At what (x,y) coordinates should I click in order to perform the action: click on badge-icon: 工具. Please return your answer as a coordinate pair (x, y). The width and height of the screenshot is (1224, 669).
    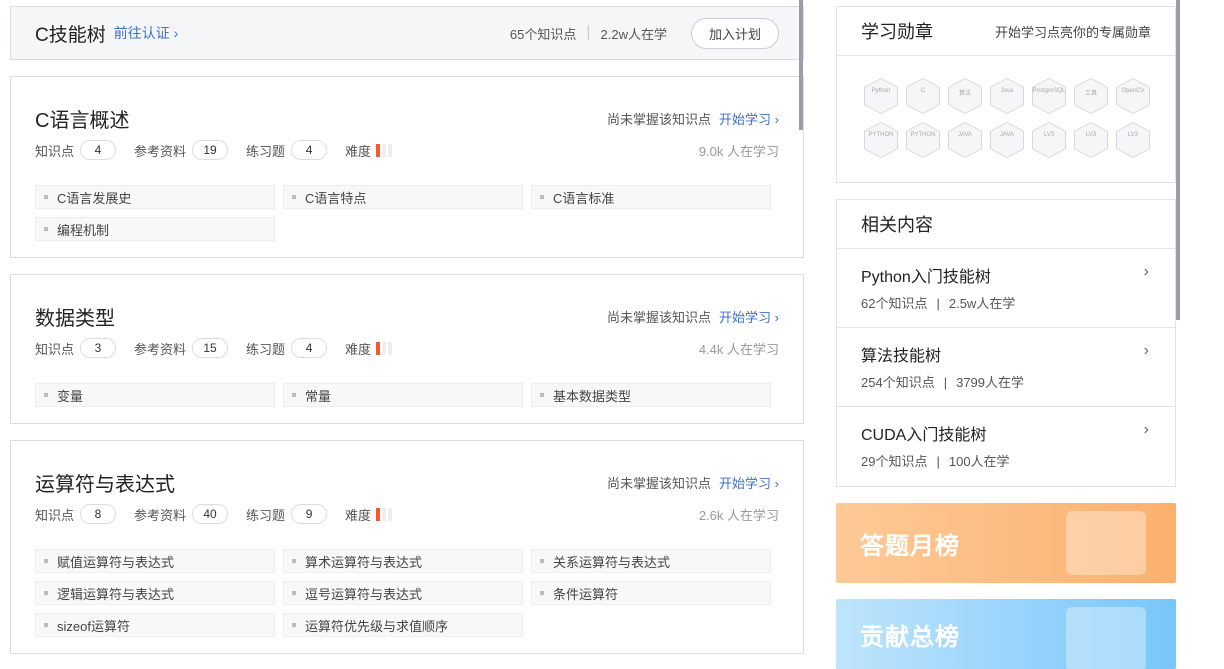
    Looking at the image, I should click on (1091, 96).